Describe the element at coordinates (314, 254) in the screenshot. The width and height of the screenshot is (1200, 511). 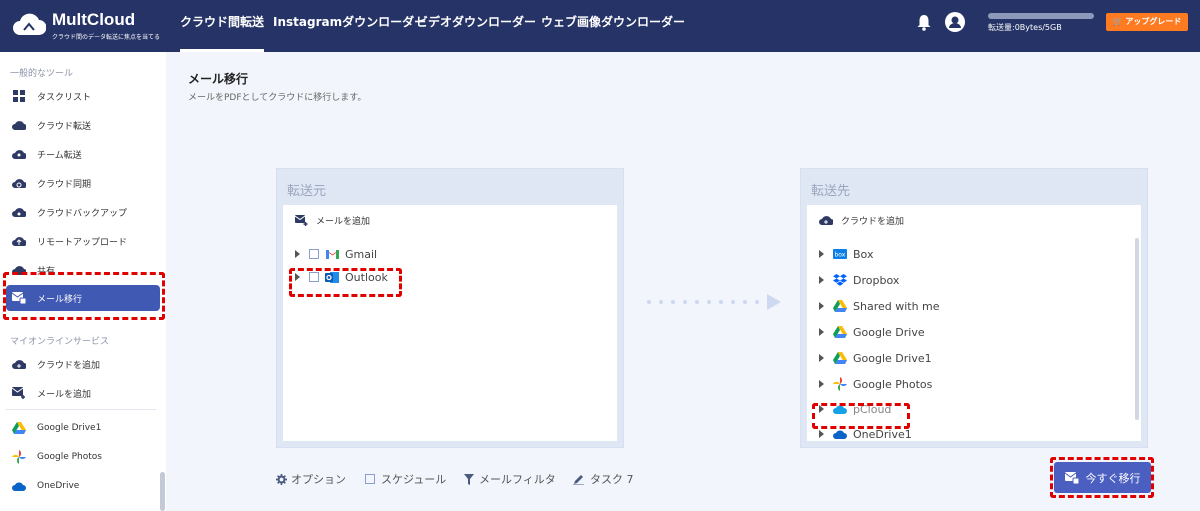
I see `checkbox` at that location.